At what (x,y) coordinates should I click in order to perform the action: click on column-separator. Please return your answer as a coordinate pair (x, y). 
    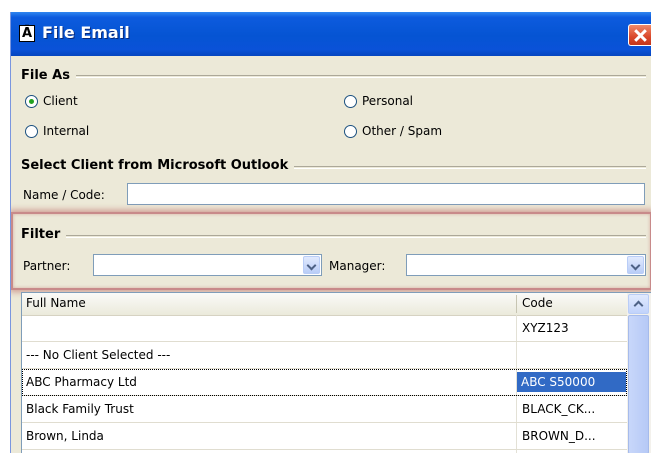
    Looking at the image, I should click on (516, 304).